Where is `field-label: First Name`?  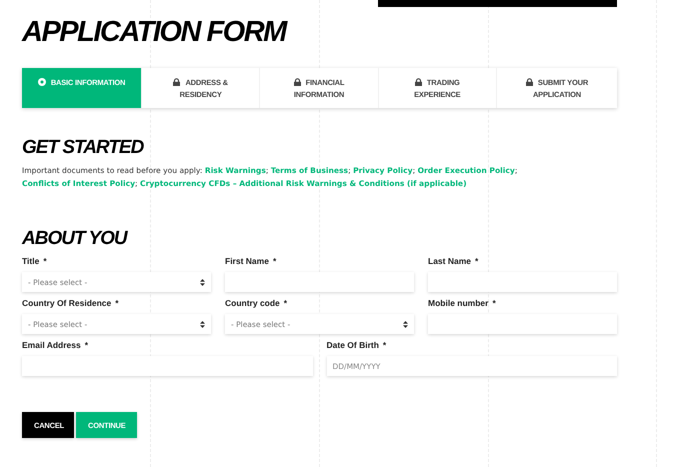
field-label: First Name is located at coordinates (247, 261).